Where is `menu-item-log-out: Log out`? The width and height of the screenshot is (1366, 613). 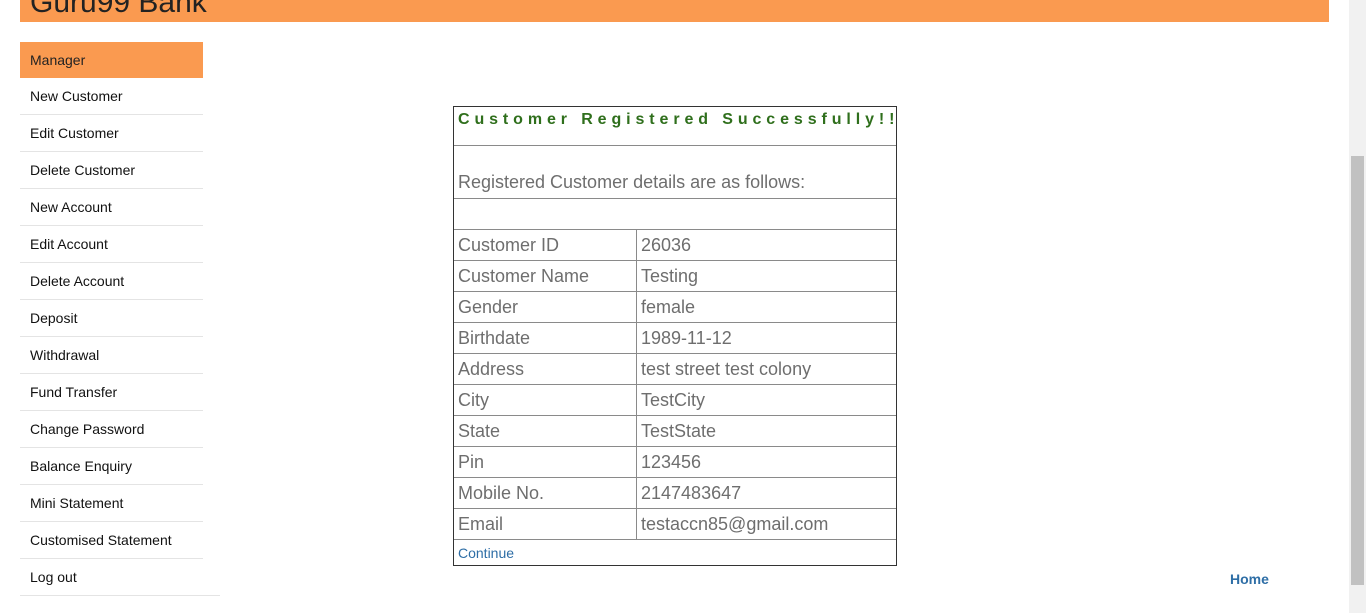
menu-item-log-out: Log out is located at coordinates (120, 577).